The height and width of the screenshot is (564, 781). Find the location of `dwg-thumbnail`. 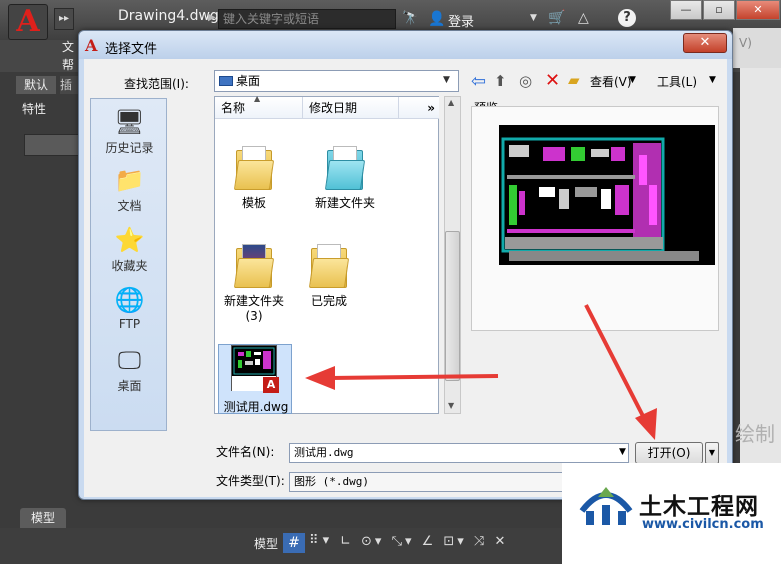

dwg-thumbnail is located at coordinates (254, 361).